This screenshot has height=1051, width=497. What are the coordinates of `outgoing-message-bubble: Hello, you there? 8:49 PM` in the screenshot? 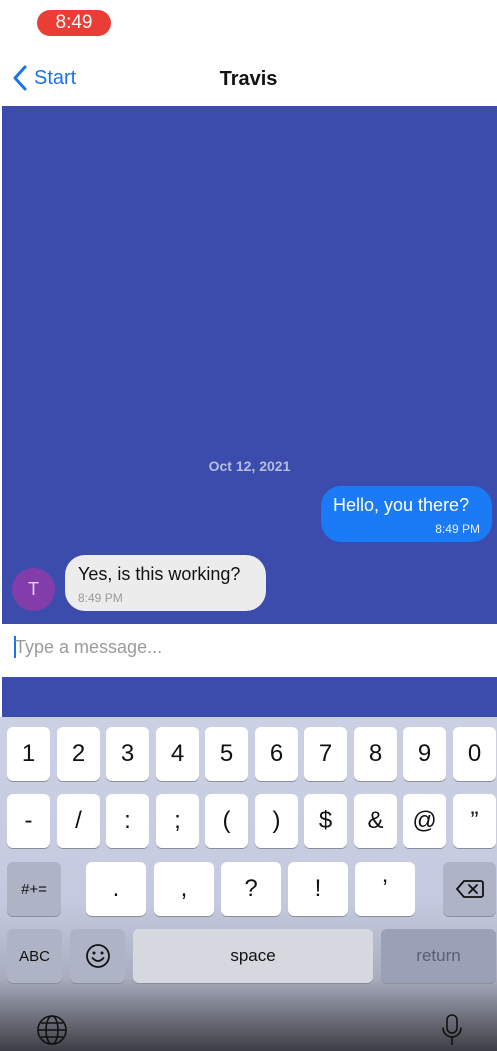 It's located at (406, 514).